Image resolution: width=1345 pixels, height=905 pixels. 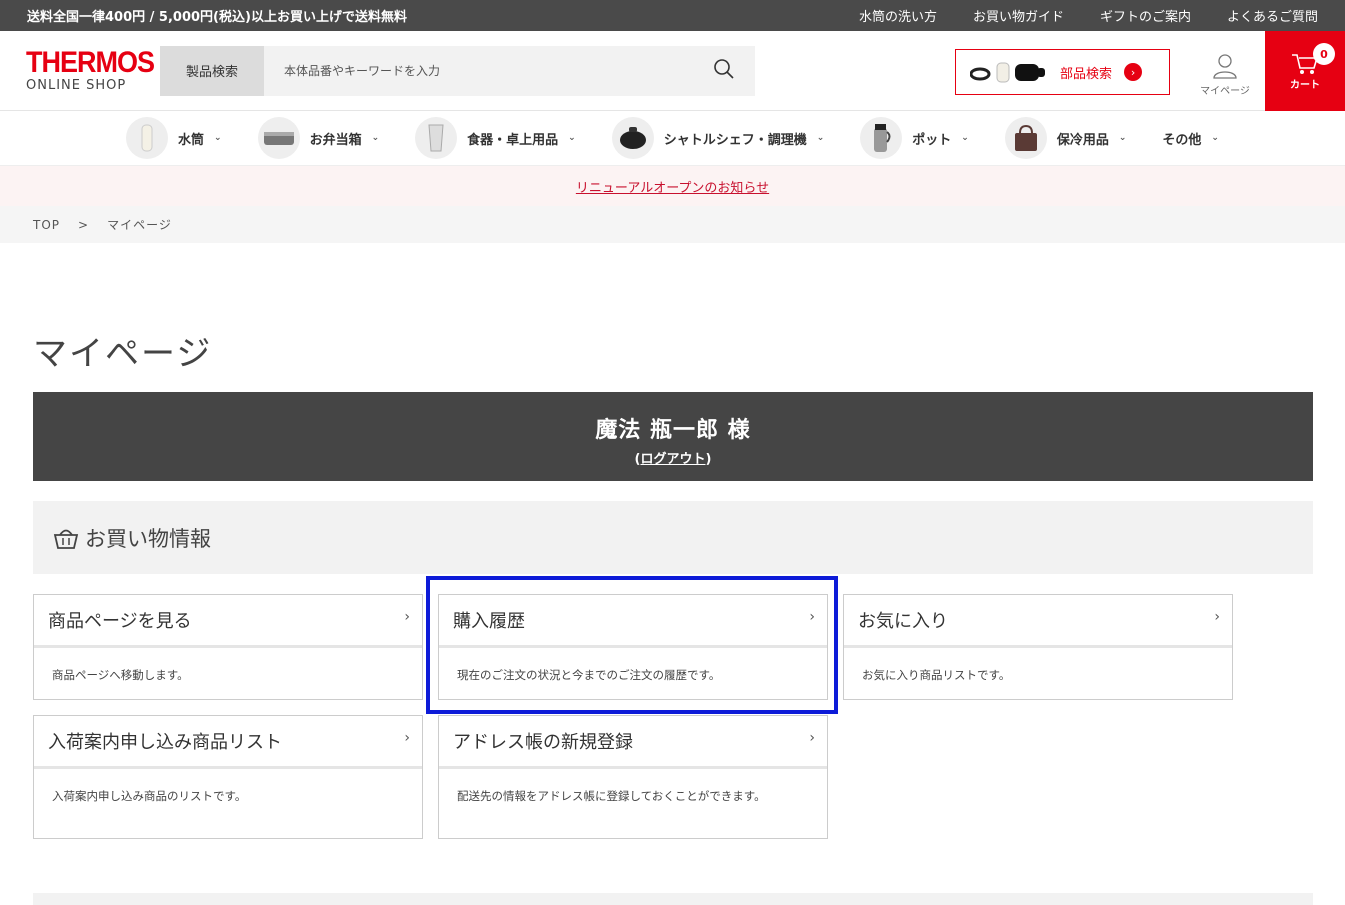 I want to click on card-restock-list: 入荷案内申し込み商品リスト › 入荷案内申し込み商品のリストです。, so click(x=228, y=777).